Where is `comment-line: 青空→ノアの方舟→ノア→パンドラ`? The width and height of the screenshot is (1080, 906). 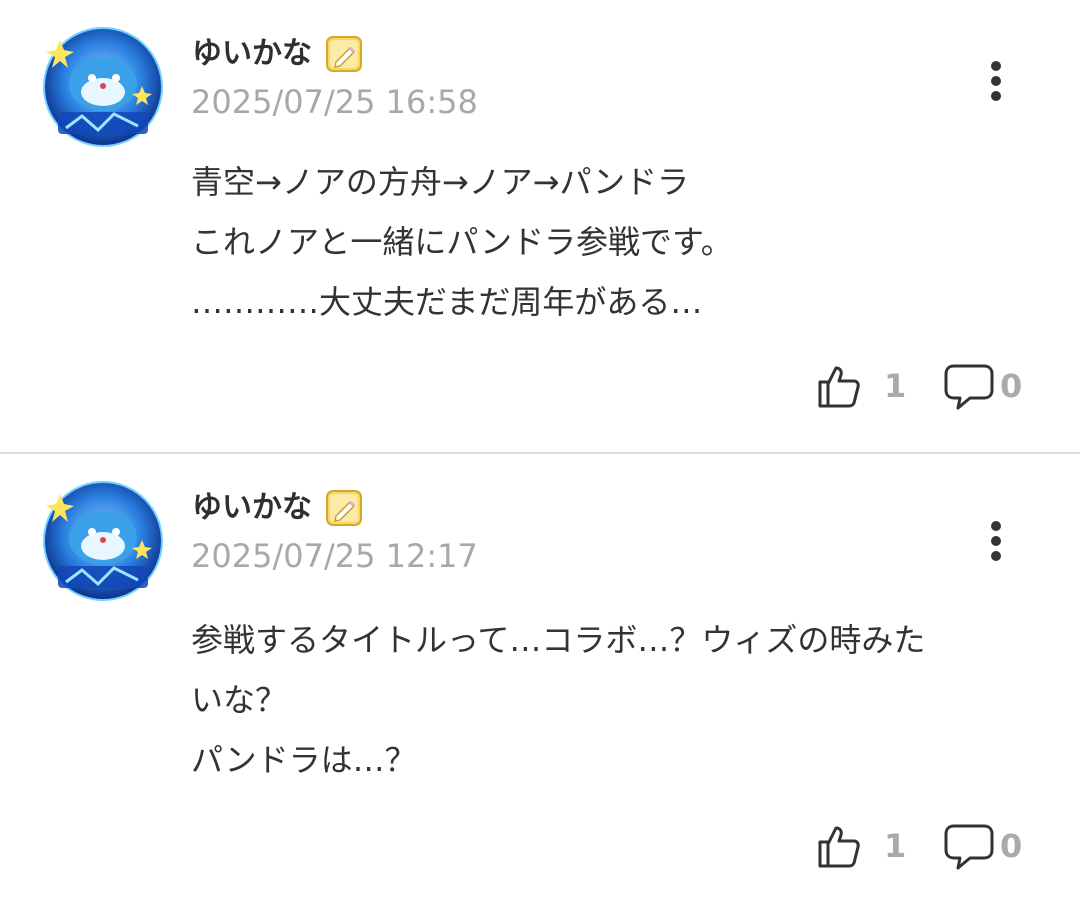 comment-line: 青空→ノアの方舟→ノア→パンドラ is located at coordinates (440, 182).